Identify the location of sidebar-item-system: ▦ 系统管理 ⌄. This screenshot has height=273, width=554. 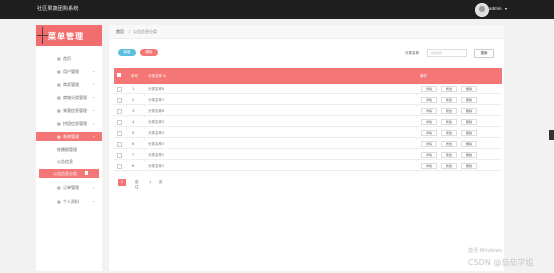
(69, 136).